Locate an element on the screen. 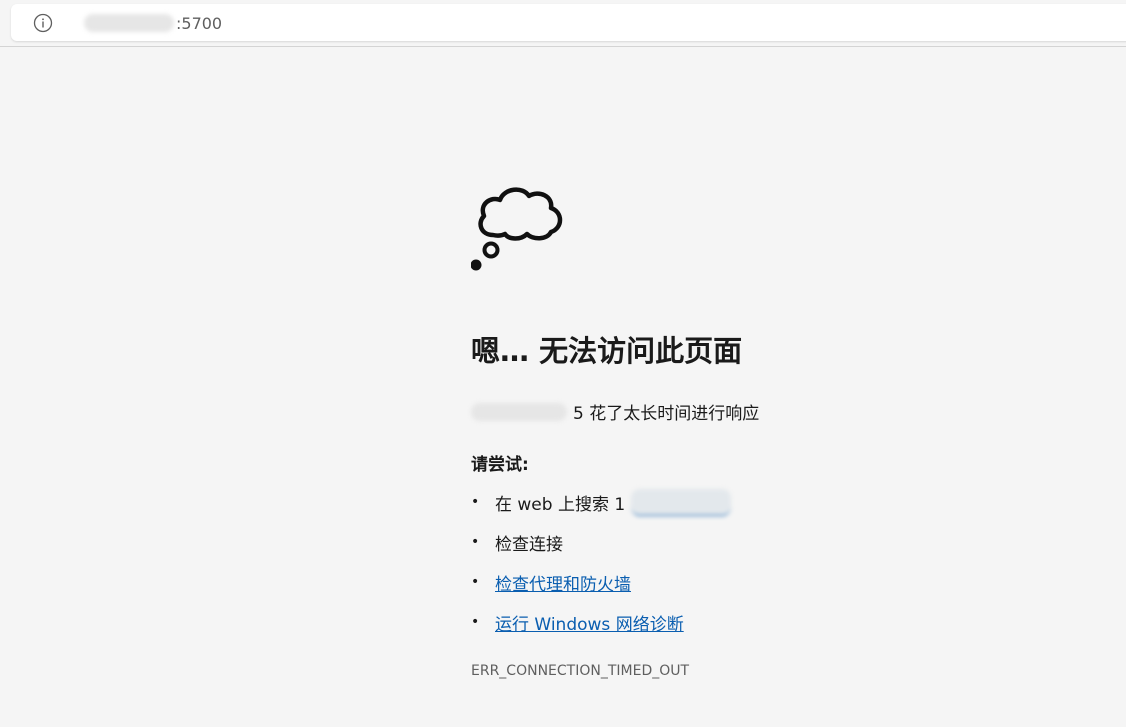  try-heading: 请尝试: is located at coordinates (500, 465).